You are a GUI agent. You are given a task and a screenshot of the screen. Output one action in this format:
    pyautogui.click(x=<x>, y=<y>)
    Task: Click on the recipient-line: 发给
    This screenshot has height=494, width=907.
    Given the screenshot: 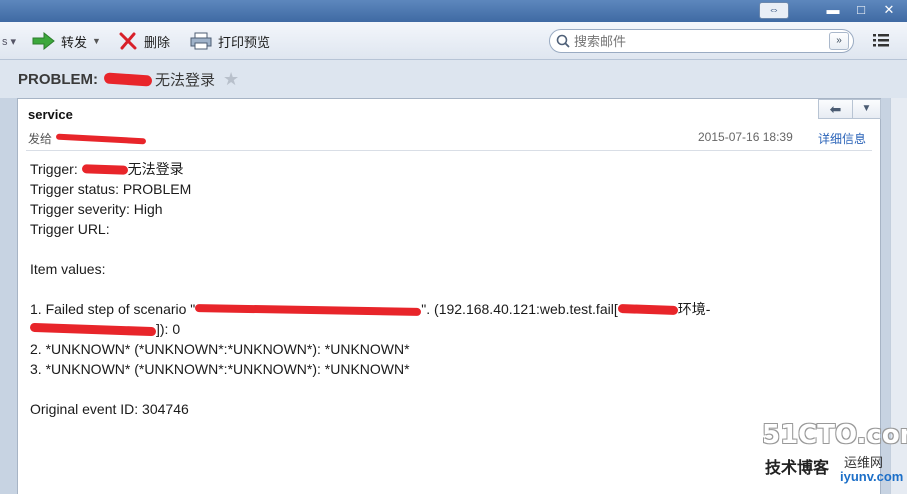 What is the action you would take?
    pyautogui.click(x=87, y=138)
    